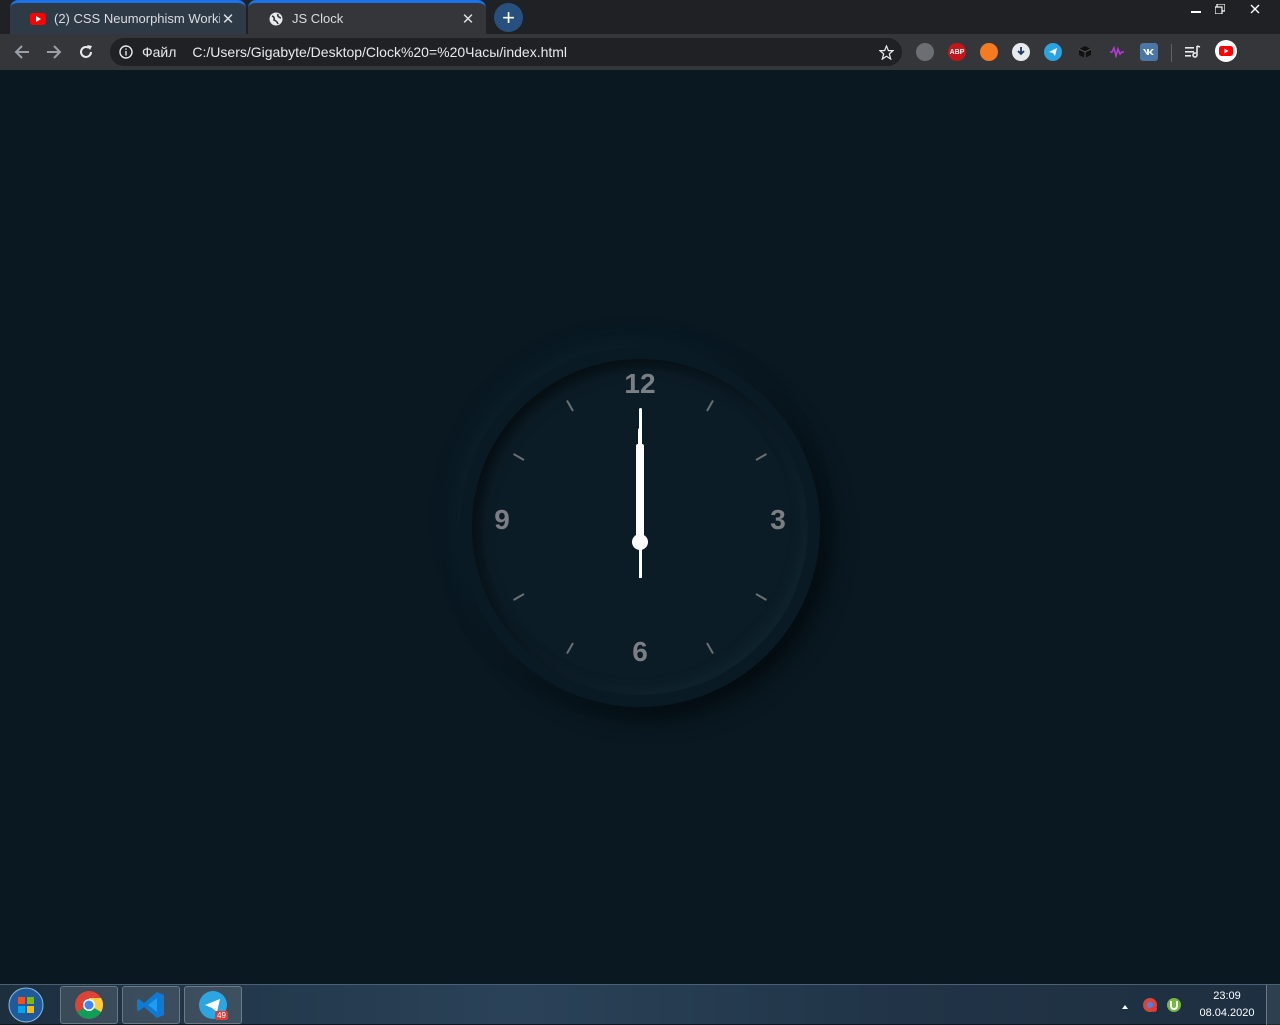 The width and height of the screenshot is (1280, 1025). Describe the element at coordinates (1193, 52) in the screenshot. I see `media-control-icon` at that location.